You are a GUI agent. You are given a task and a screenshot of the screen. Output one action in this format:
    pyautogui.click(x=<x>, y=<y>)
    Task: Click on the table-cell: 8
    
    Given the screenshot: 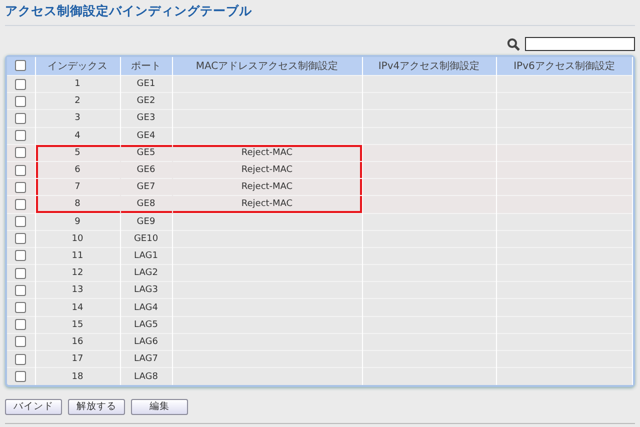 What is the action you would take?
    pyautogui.click(x=77, y=204)
    